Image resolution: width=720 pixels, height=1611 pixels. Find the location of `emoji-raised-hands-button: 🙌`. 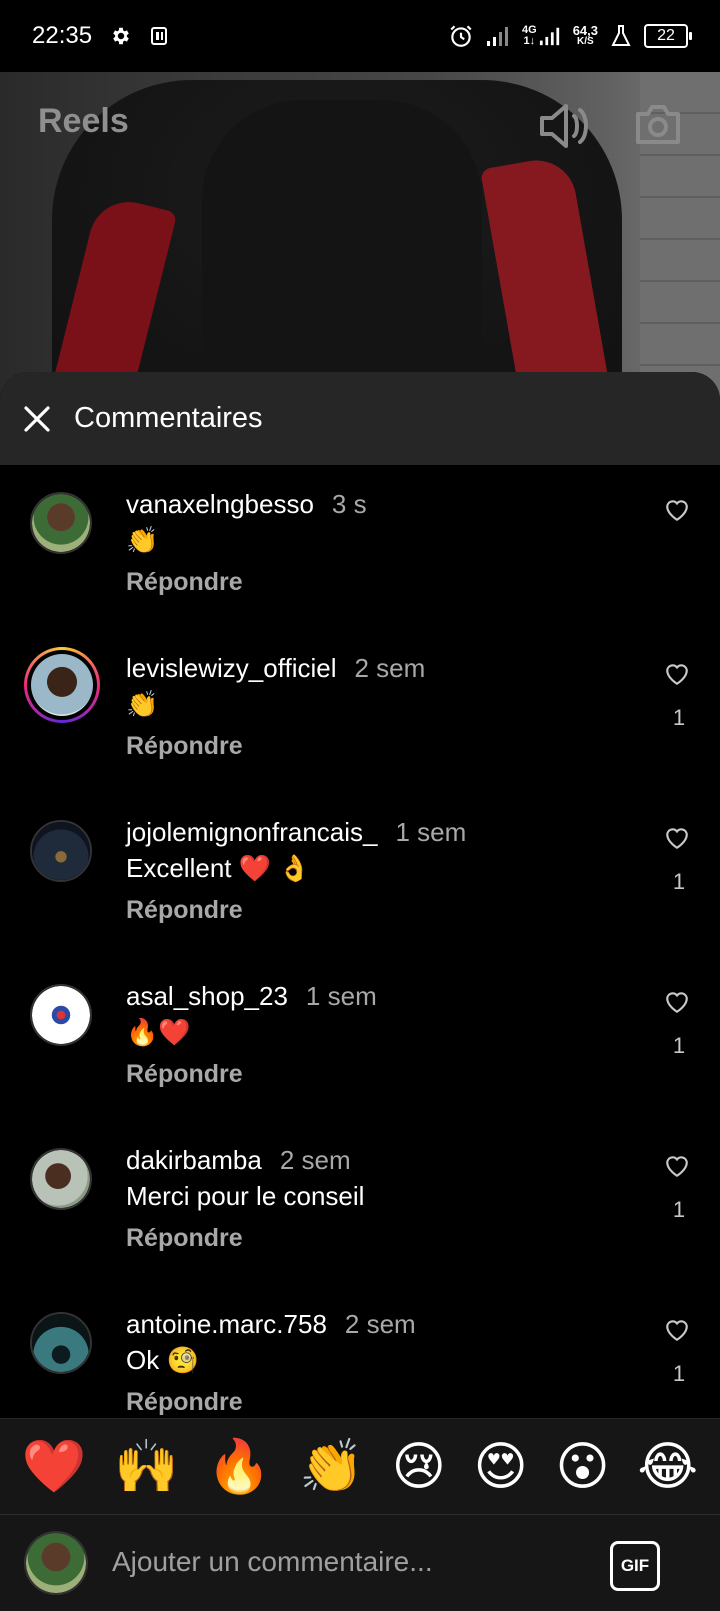

emoji-raised-hands-button: 🙌 is located at coordinates (146, 1467).